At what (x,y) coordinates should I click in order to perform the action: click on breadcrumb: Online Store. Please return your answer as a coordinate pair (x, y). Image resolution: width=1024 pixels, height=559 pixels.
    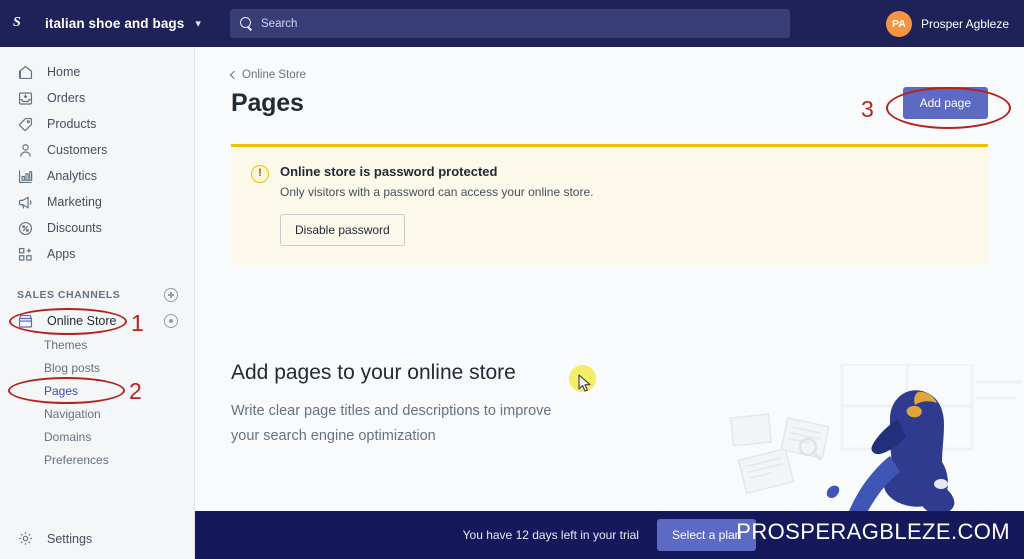
    Looking at the image, I should click on (626, 75).